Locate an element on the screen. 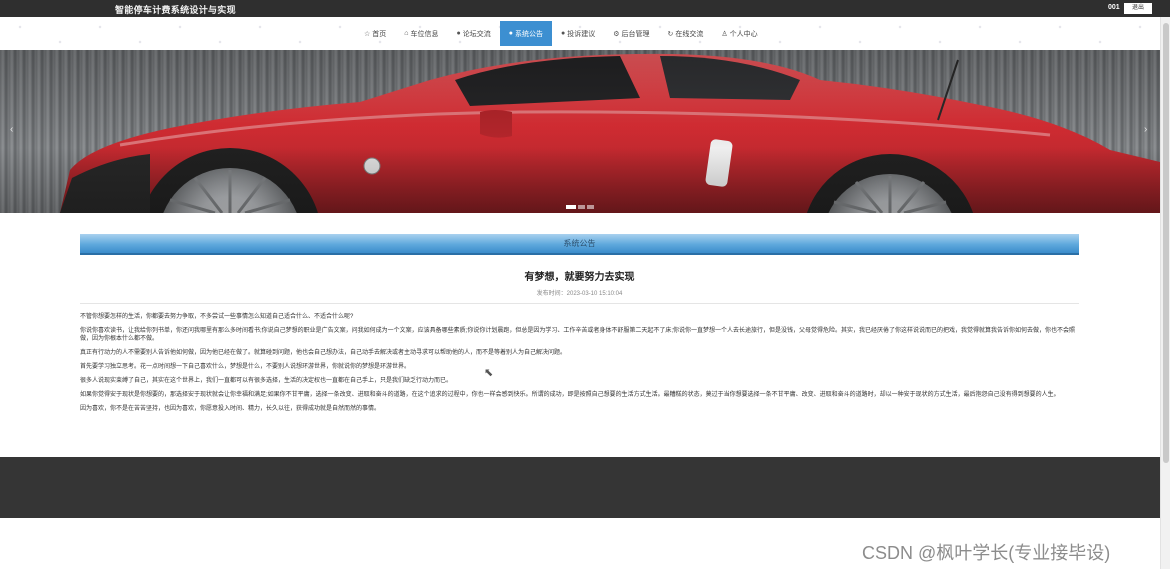  divider is located at coordinates (579, 303).